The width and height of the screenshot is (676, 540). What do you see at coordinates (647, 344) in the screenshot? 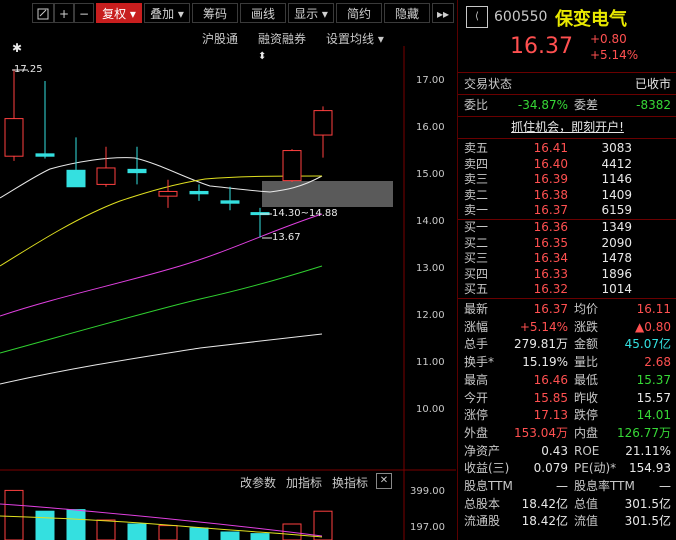
I see `stat-value: 45.07亿` at bounding box center [647, 344].